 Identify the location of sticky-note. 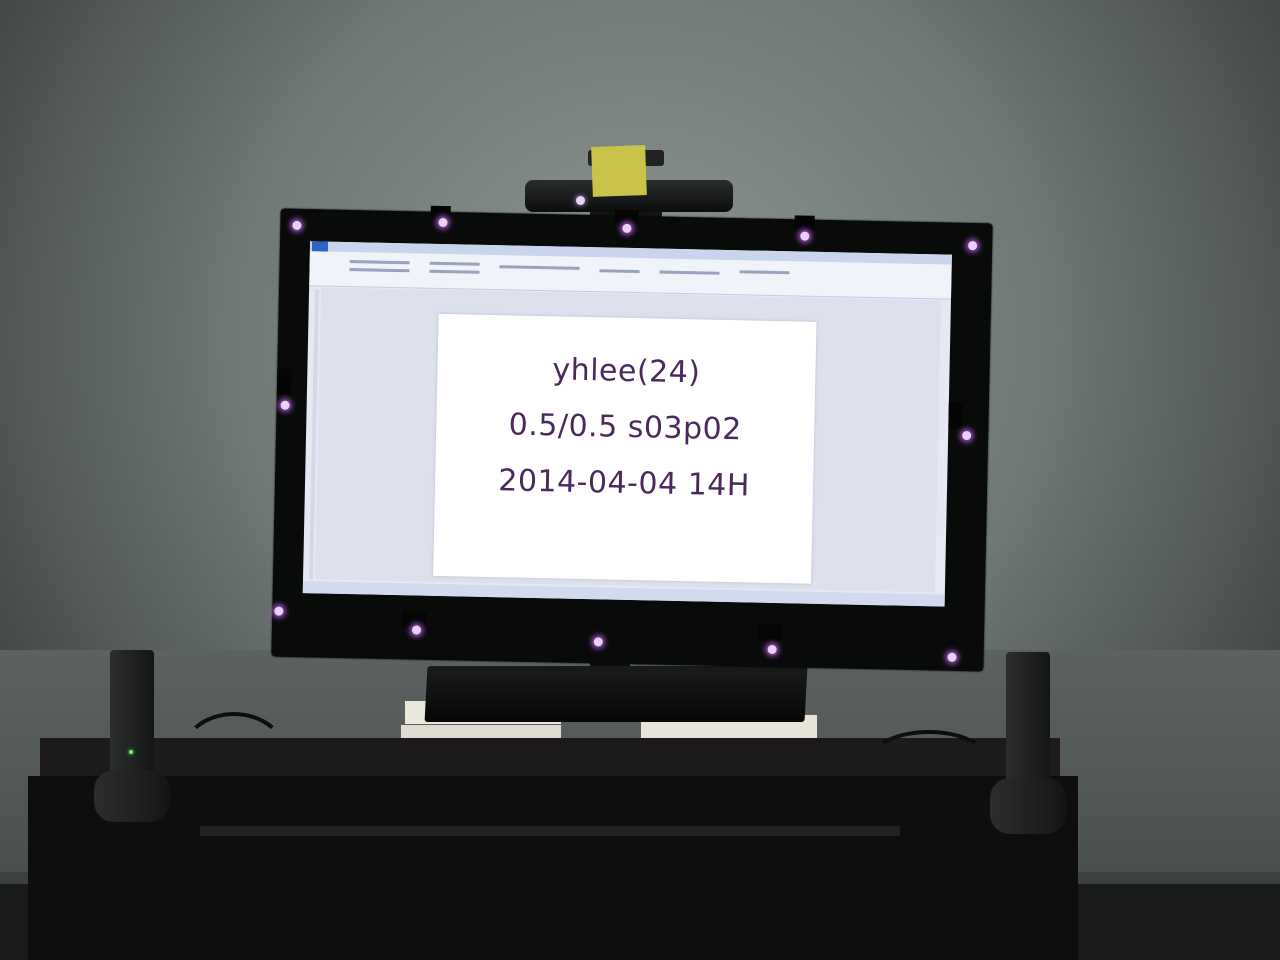
(619, 171).